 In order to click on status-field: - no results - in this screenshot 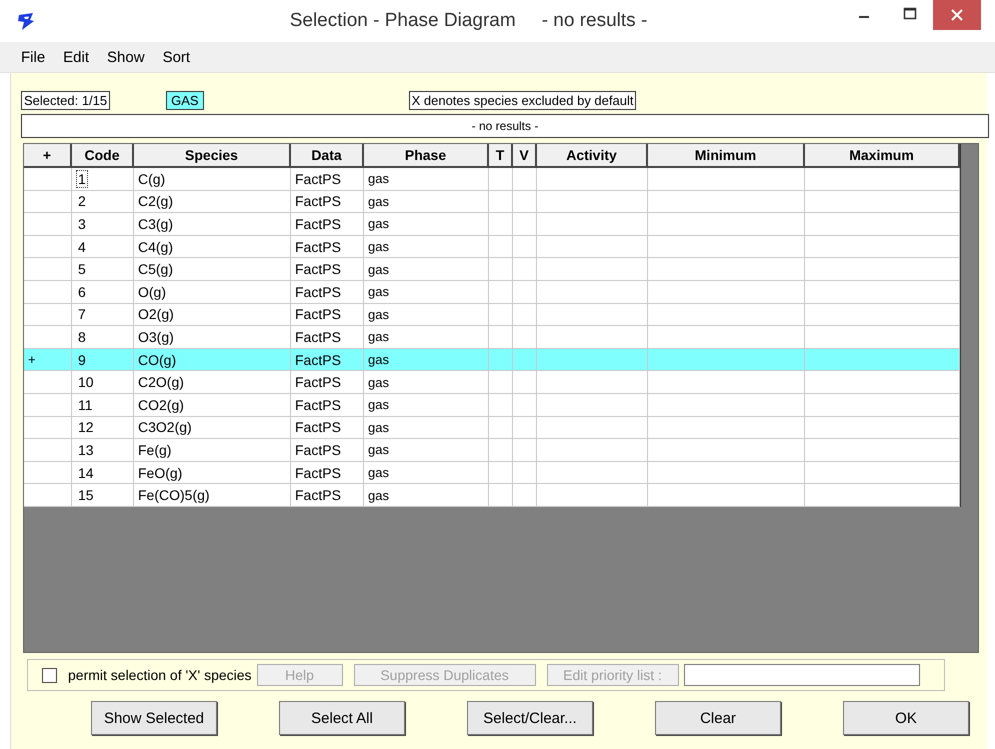, I will do `click(505, 126)`.